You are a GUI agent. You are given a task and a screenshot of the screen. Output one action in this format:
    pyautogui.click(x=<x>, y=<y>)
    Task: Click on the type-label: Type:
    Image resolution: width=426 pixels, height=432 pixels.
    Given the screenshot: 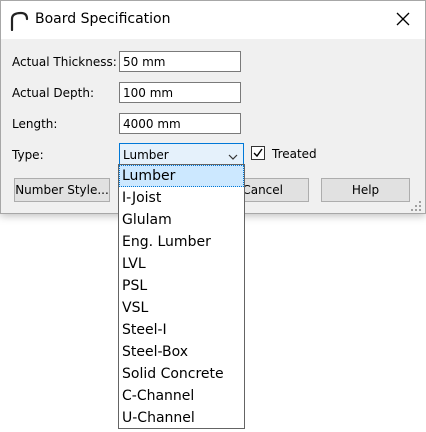 What is the action you would take?
    pyautogui.click(x=28, y=155)
    